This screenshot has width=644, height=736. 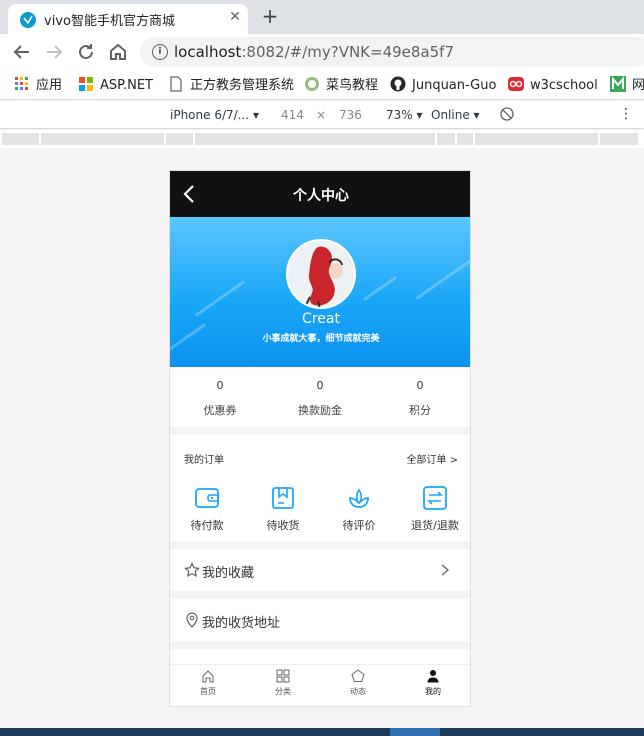 I want to click on vivo-favicon-icon, so click(x=28, y=20).